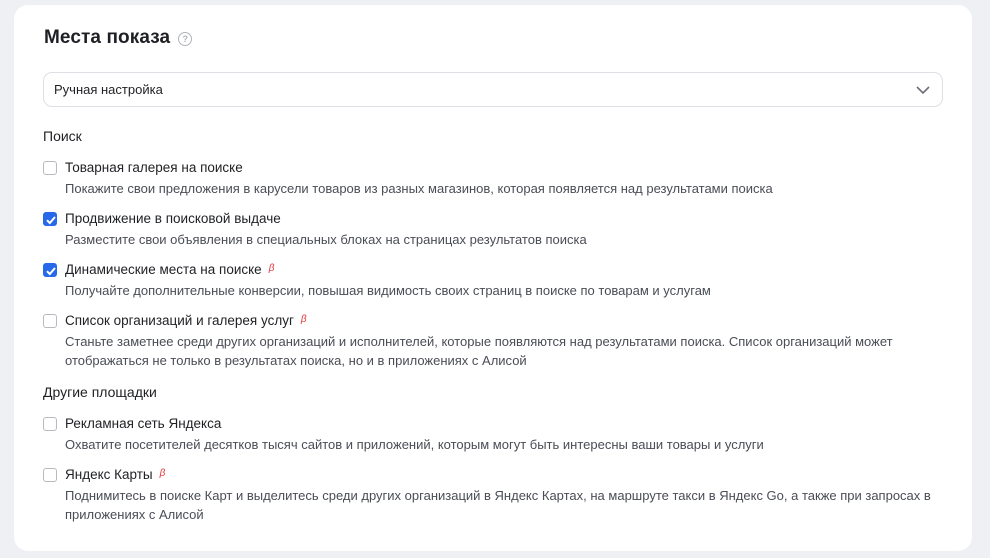  I want to click on option-label: Список организаций и галерея услуг β, so click(186, 320).